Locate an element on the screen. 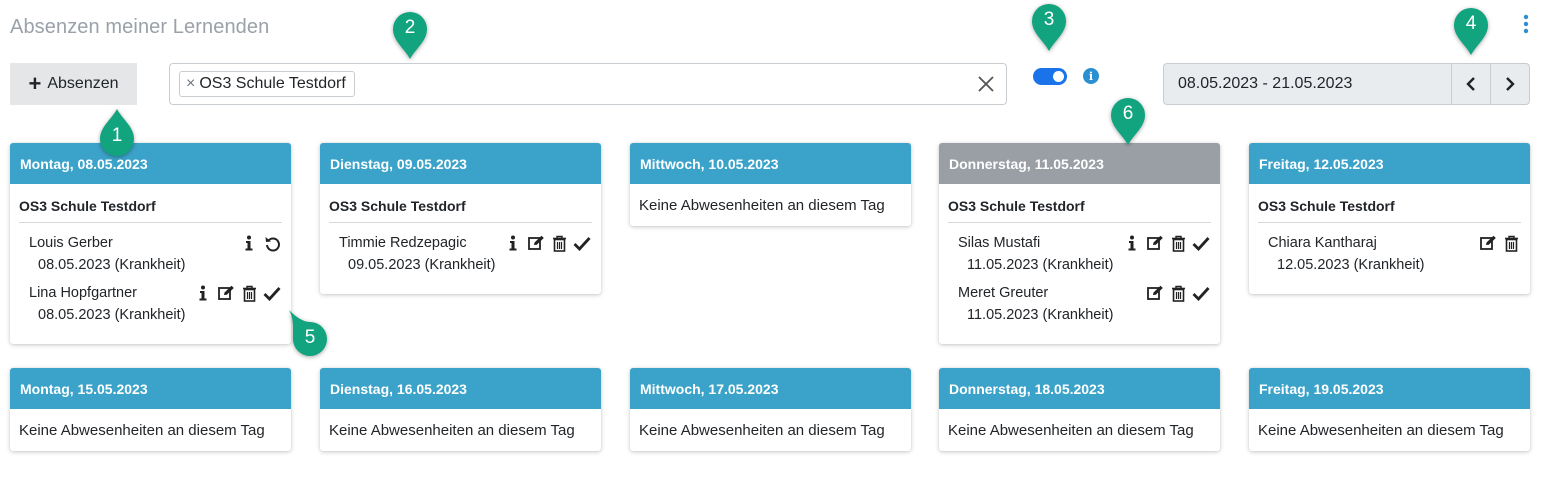 This screenshot has width=1548, height=485. day-card-header: Donnerstag, 18.05.2023 is located at coordinates (1079, 388).